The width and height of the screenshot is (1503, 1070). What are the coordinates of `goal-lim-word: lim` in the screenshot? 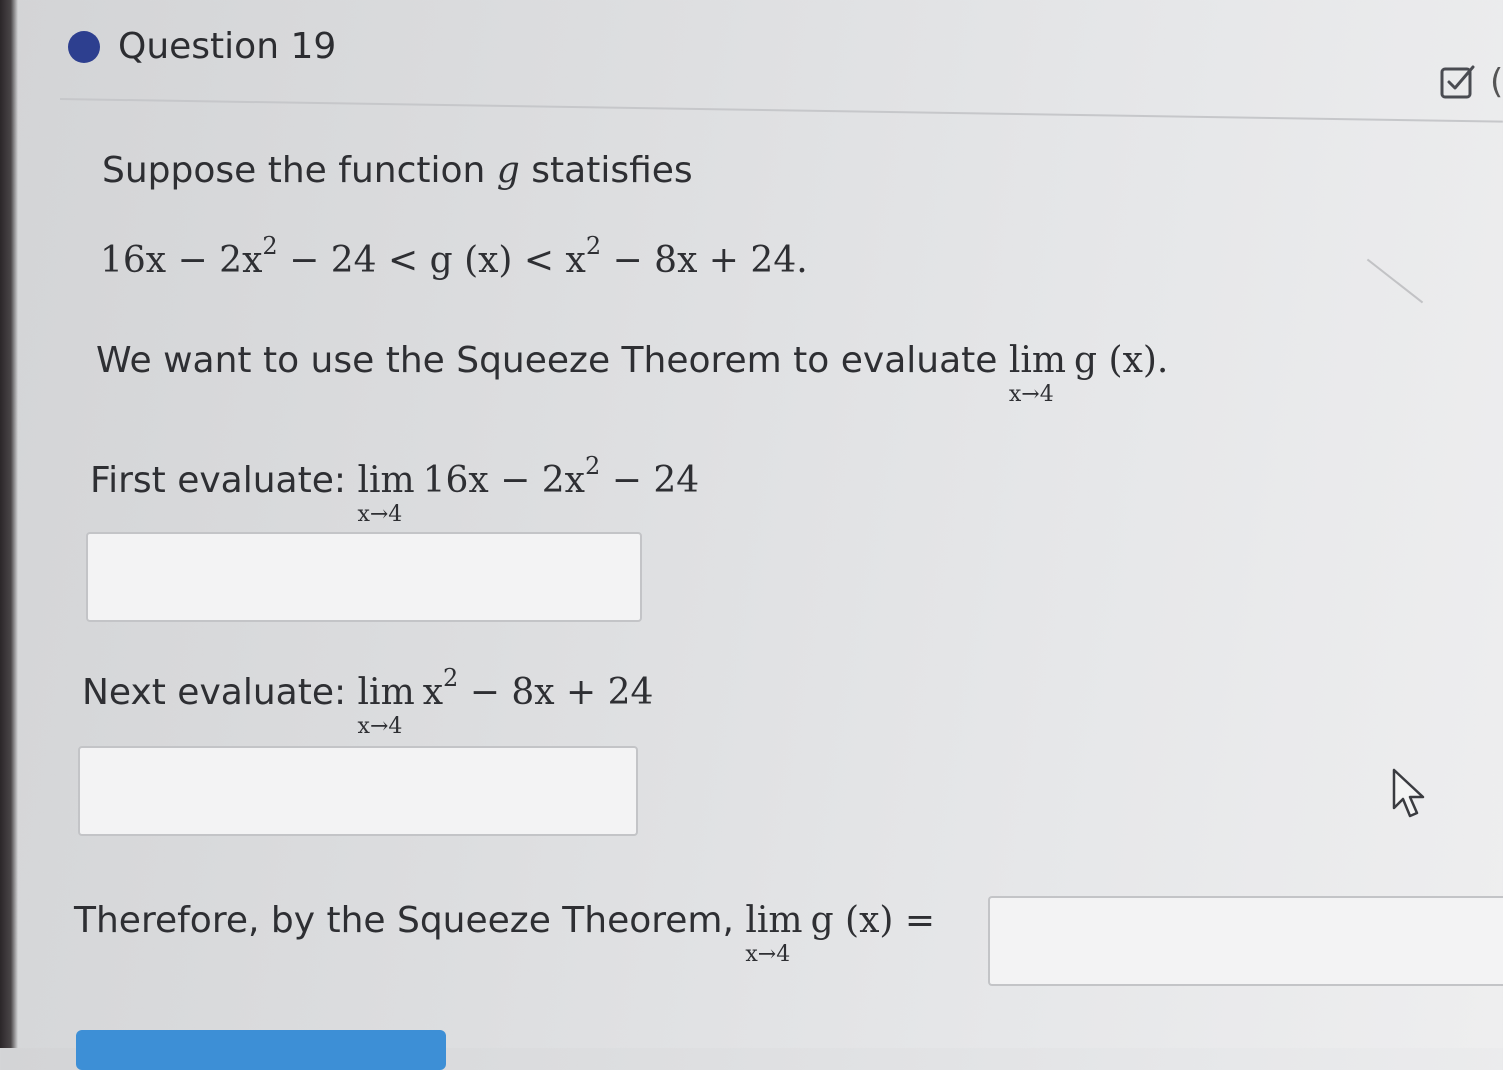 It's located at (1037, 360).